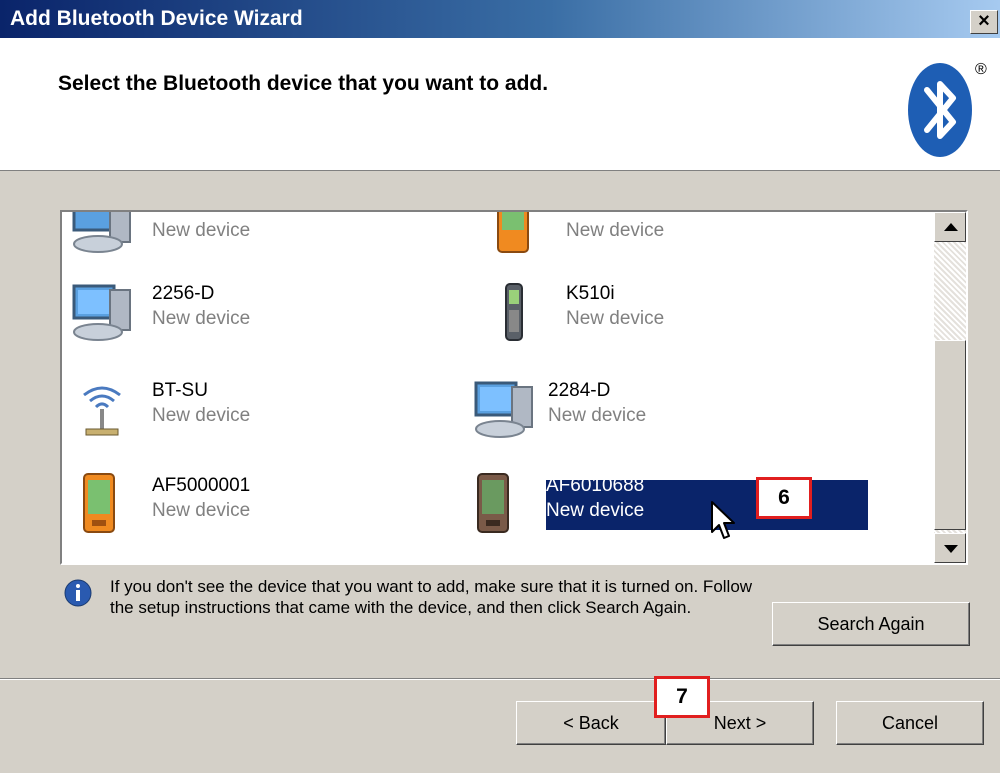  Describe the element at coordinates (78, 593) in the screenshot. I see `info-icon` at that location.